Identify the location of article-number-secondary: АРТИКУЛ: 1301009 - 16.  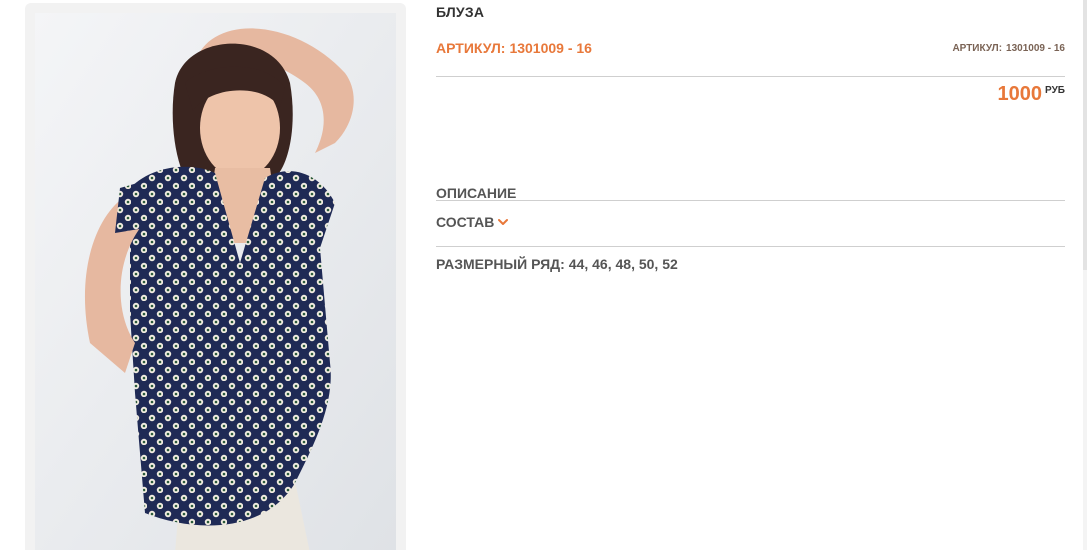
(1008, 48).